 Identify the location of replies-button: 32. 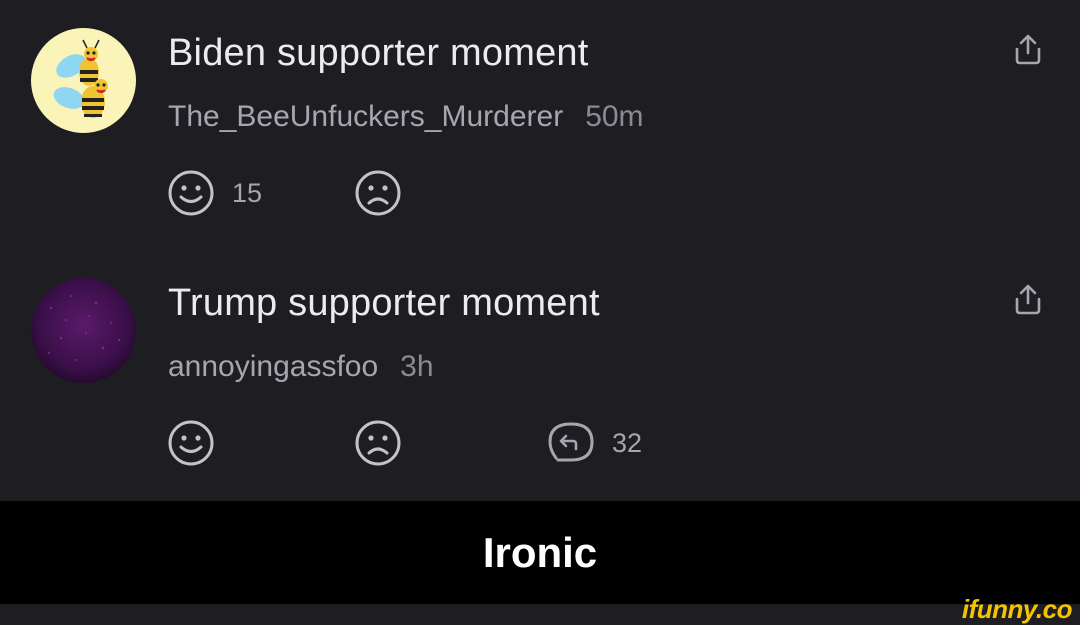
(594, 443).